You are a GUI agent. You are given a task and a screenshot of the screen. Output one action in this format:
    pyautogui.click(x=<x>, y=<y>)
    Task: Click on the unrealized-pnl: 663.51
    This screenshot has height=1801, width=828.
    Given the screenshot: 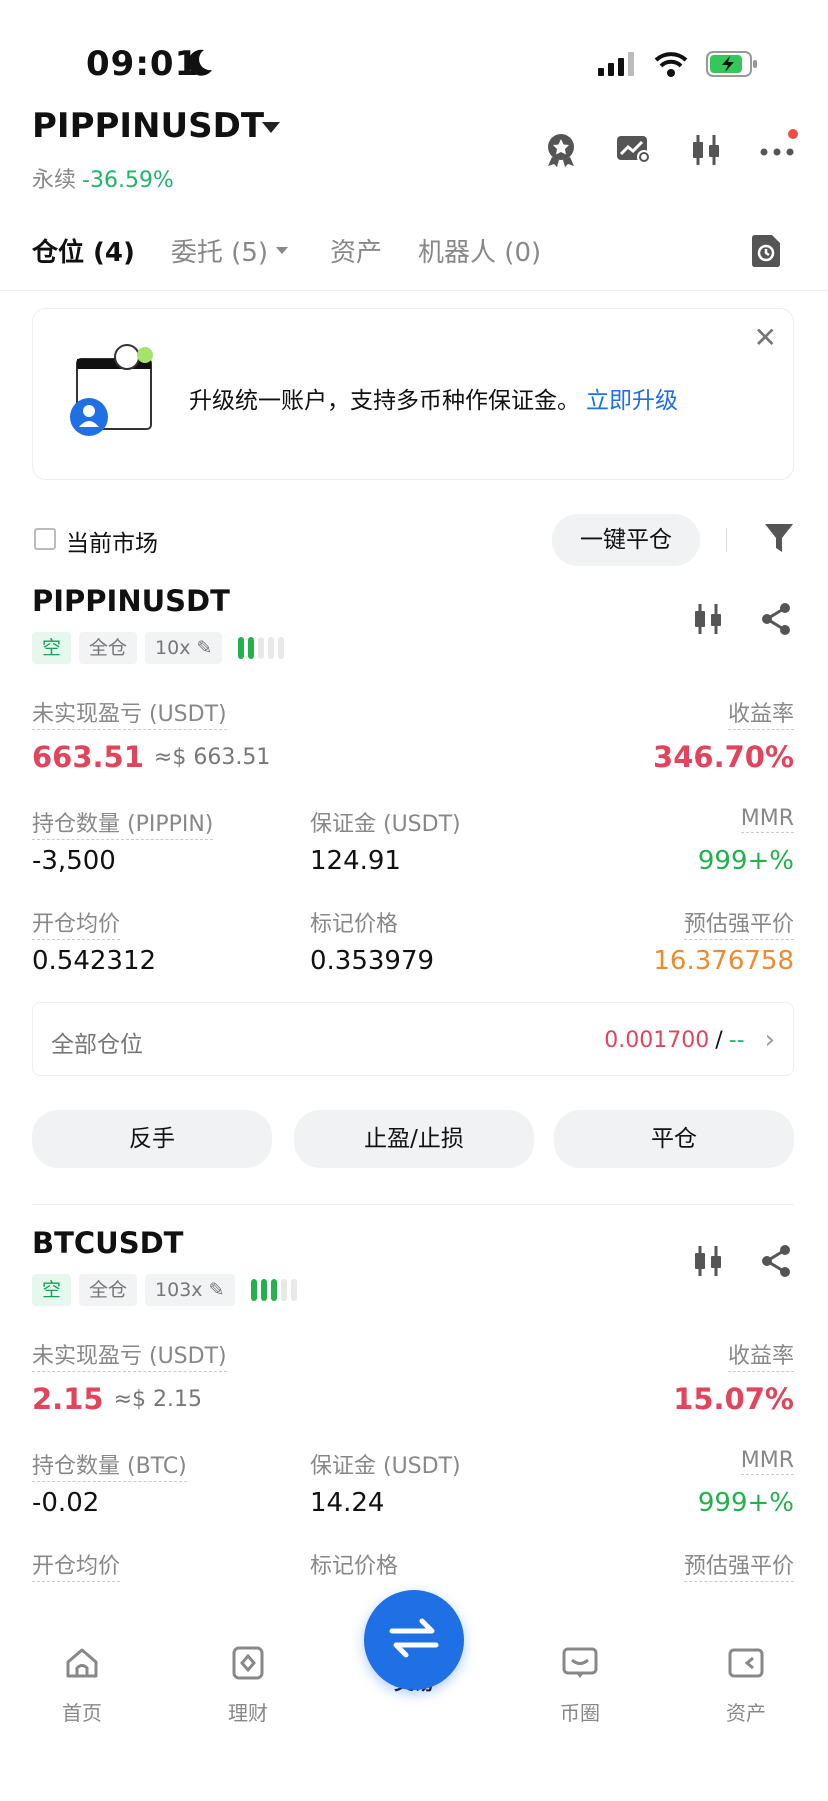 What is the action you would take?
    pyautogui.click(x=88, y=757)
    